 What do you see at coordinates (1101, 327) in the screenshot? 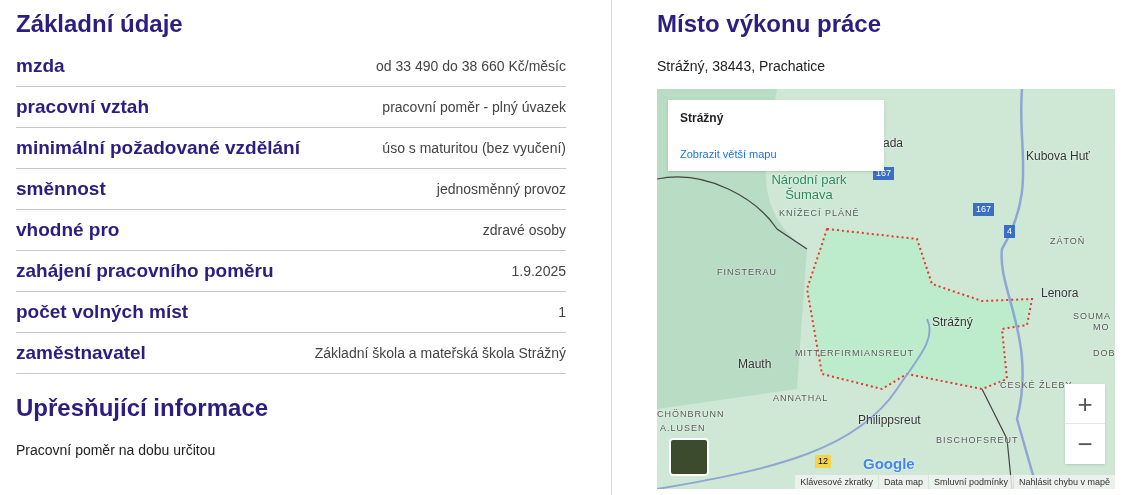
I see `map-label: MO` at bounding box center [1101, 327].